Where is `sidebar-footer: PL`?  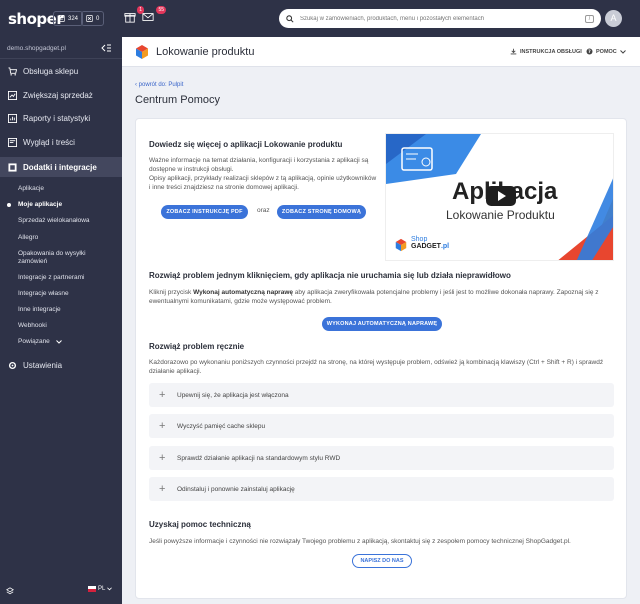 sidebar-footer: PL is located at coordinates (61, 591).